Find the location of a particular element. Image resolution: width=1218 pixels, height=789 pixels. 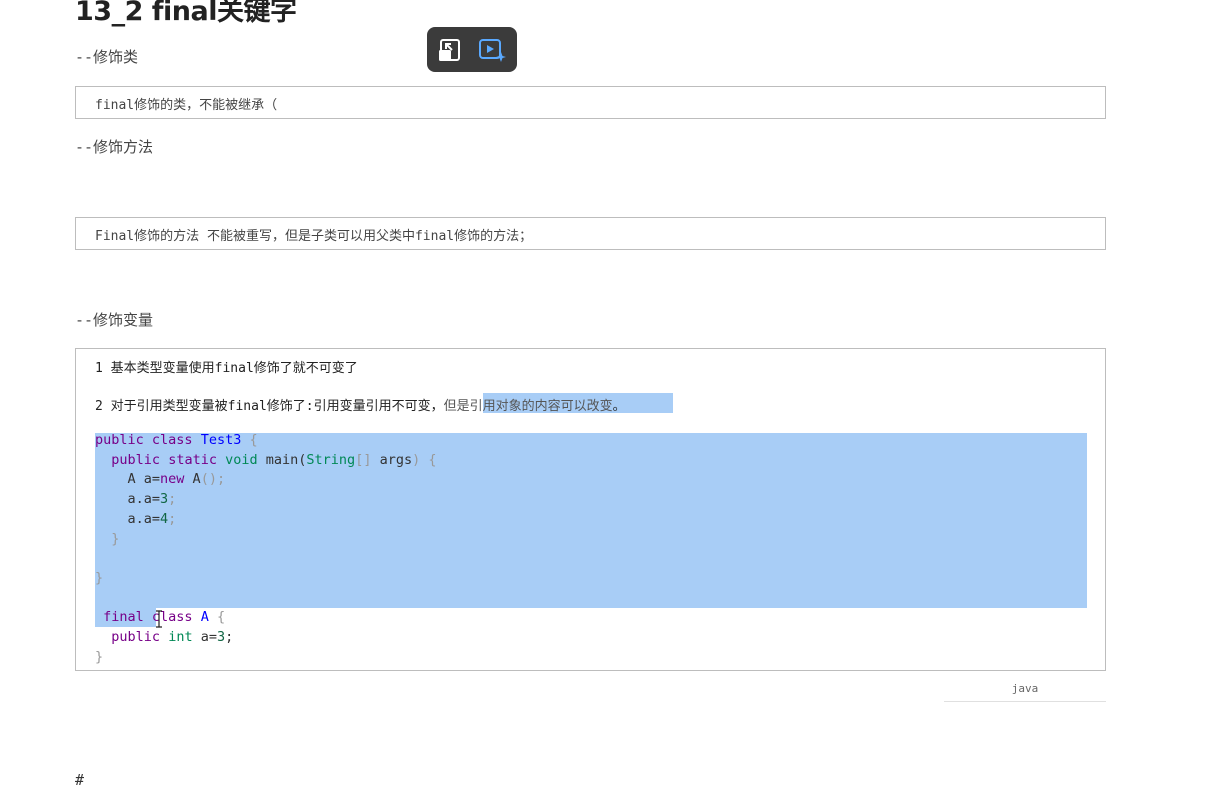

variable-heading: --修饰变量 is located at coordinates (114, 320).